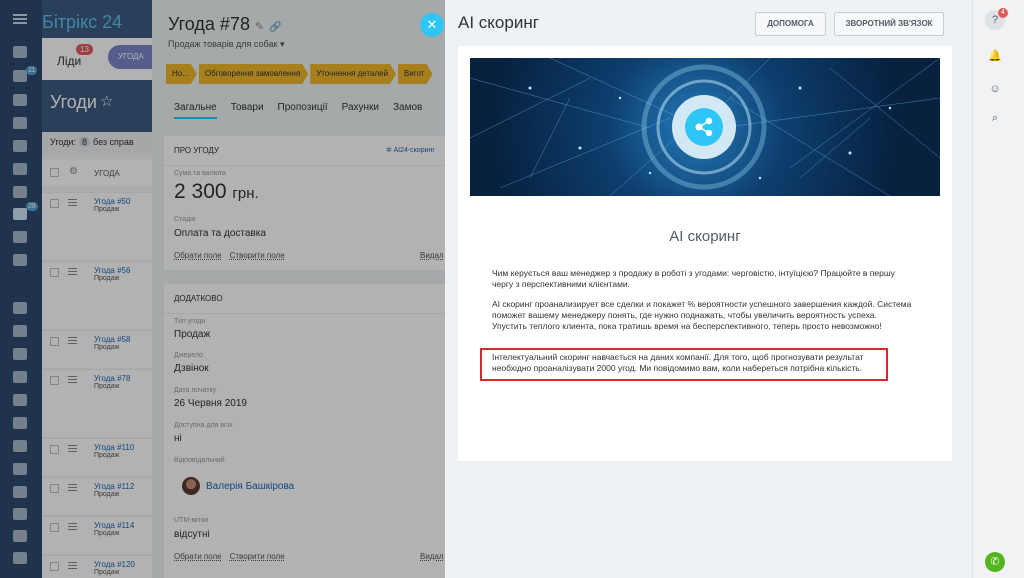 The height and width of the screenshot is (578, 1024). I want to click on feedback-button: ЗВОРОТНИЙ ЗВ'ЯЗОК, so click(889, 24).